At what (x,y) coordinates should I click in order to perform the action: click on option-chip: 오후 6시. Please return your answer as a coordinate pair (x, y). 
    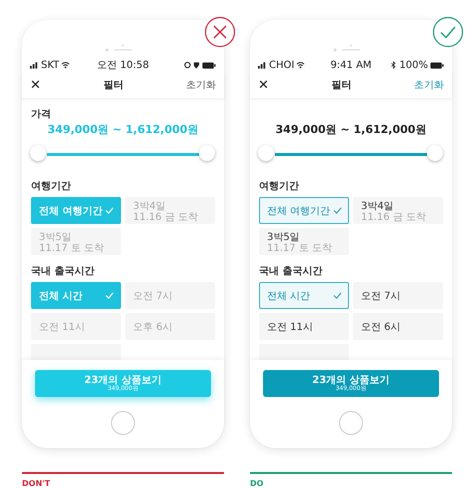
    Looking at the image, I should click on (170, 326).